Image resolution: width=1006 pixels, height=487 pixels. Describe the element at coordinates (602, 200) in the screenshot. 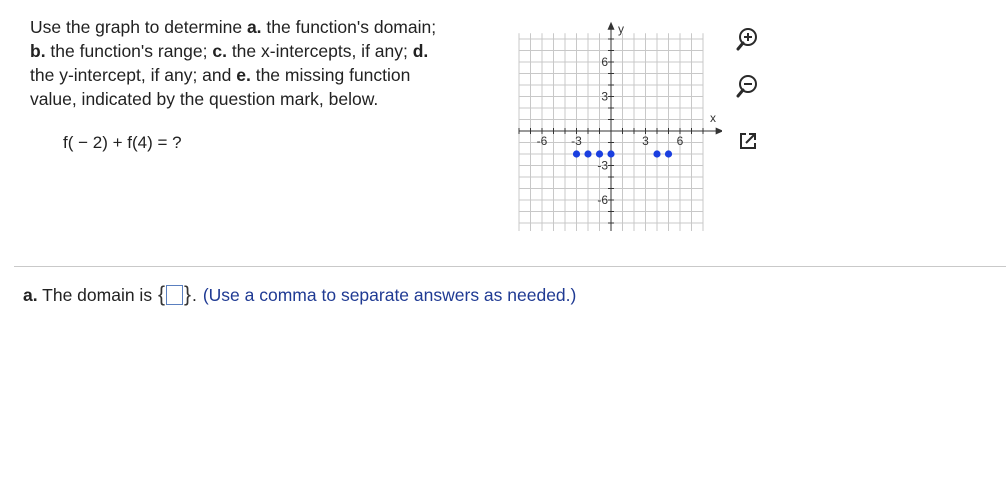

I see `y-tick-label: -6` at that location.